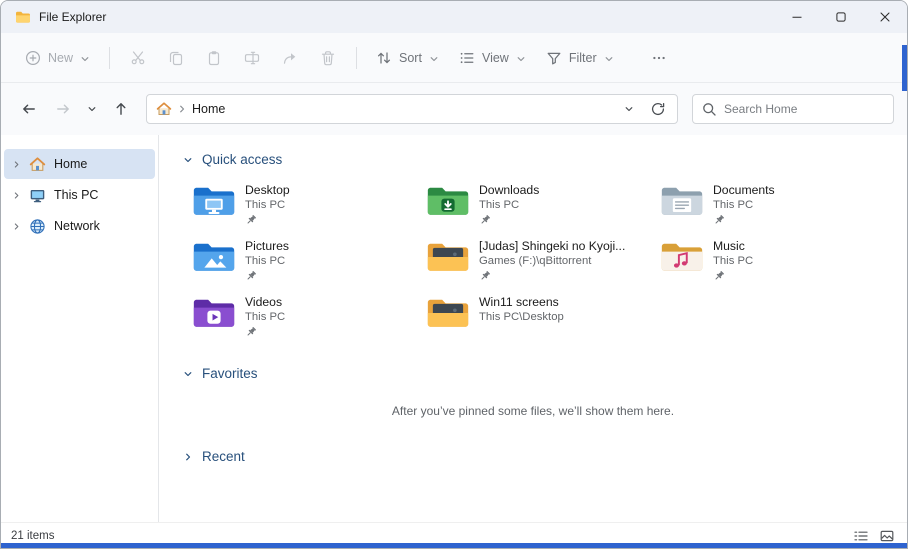 The width and height of the screenshot is (908, 549). What do you see at coordinates (658, 109) in the screenshot?
I see `refresh-icon` at bounding box center [658, 109].